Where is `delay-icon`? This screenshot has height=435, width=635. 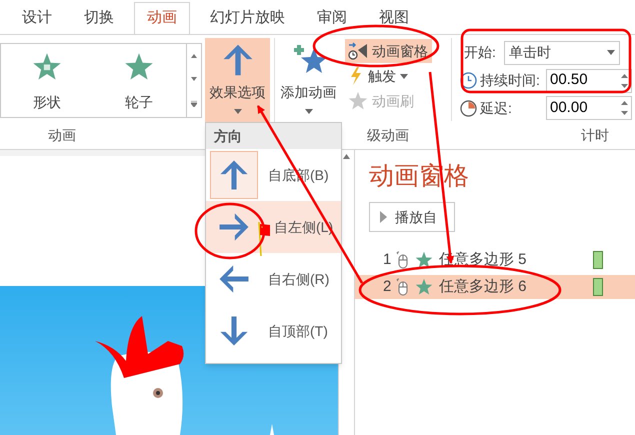 delay-icon is located at coordinates (468, 108).